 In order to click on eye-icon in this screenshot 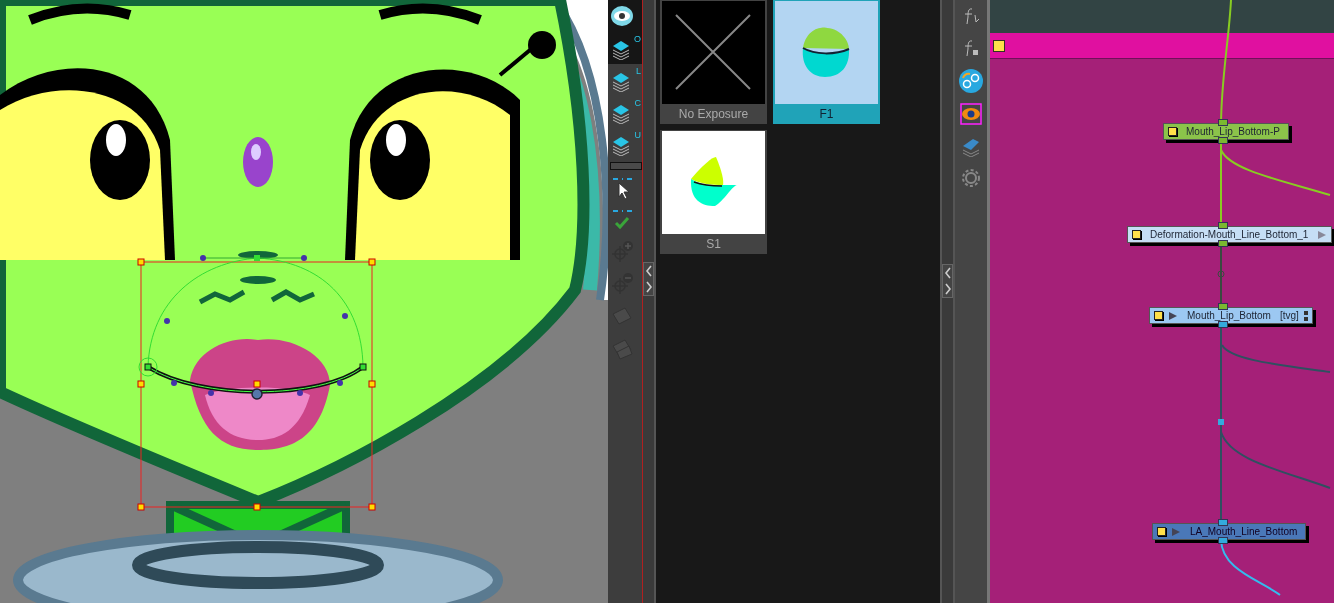, I will do `click(622, 16)`.